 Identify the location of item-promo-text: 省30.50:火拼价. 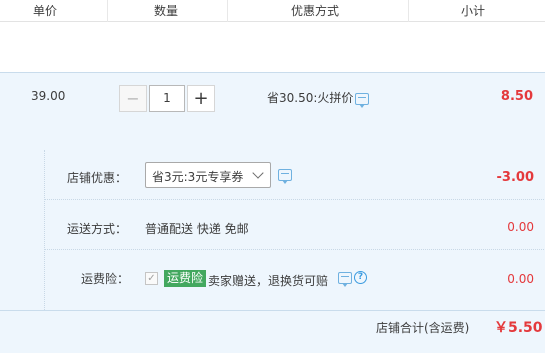
(310, 98).